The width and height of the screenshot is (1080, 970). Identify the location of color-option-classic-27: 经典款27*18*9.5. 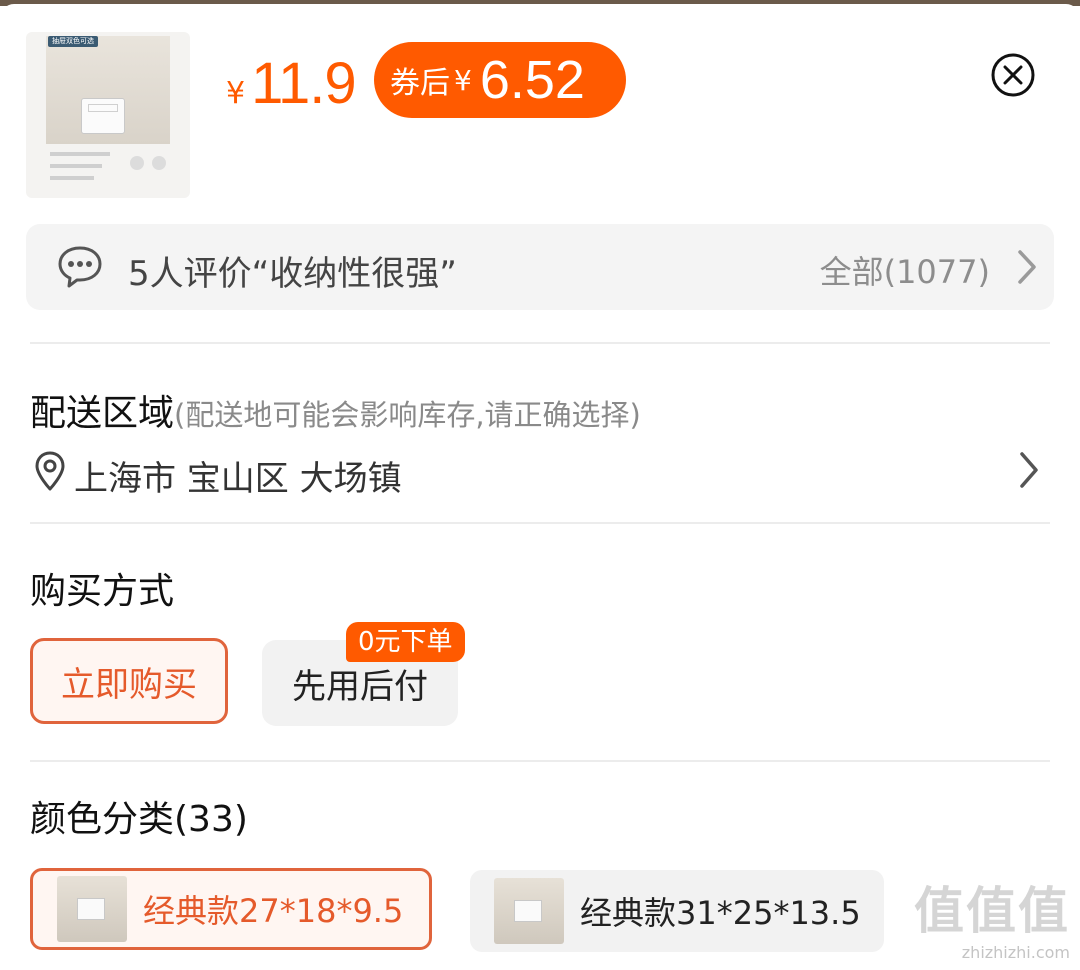
(231, 909).